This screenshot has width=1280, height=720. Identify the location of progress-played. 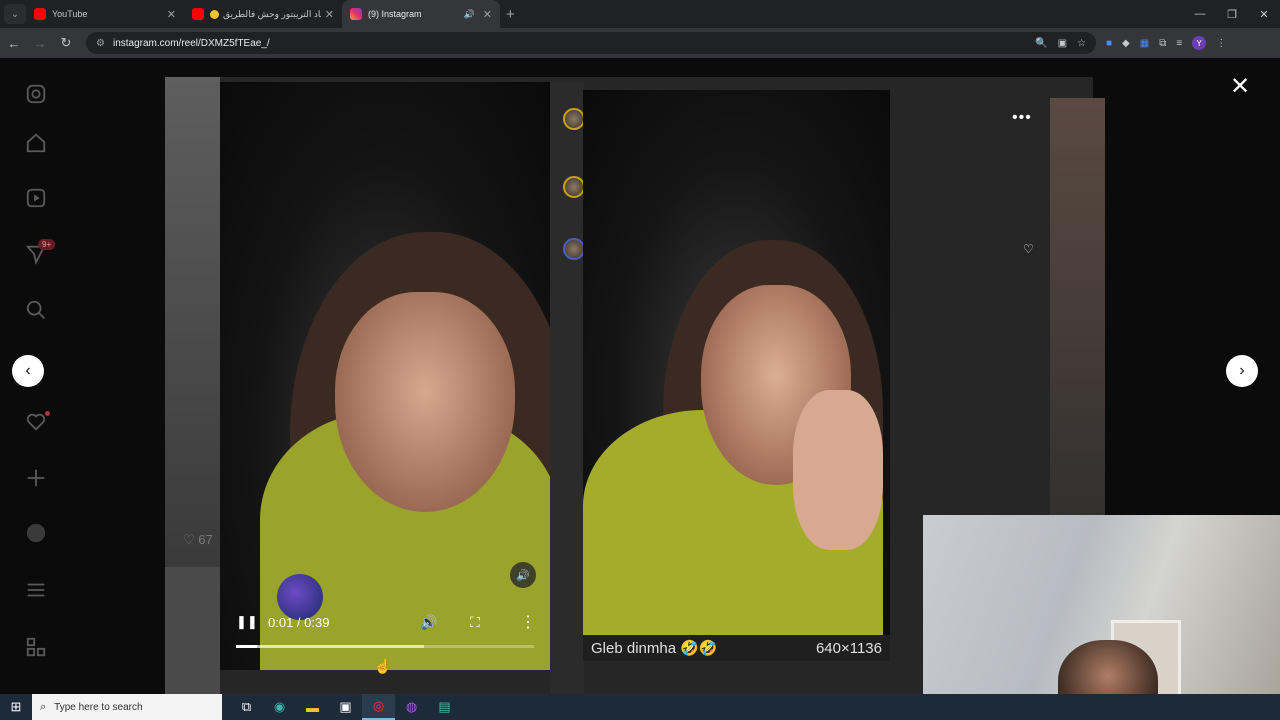
(246, 646).